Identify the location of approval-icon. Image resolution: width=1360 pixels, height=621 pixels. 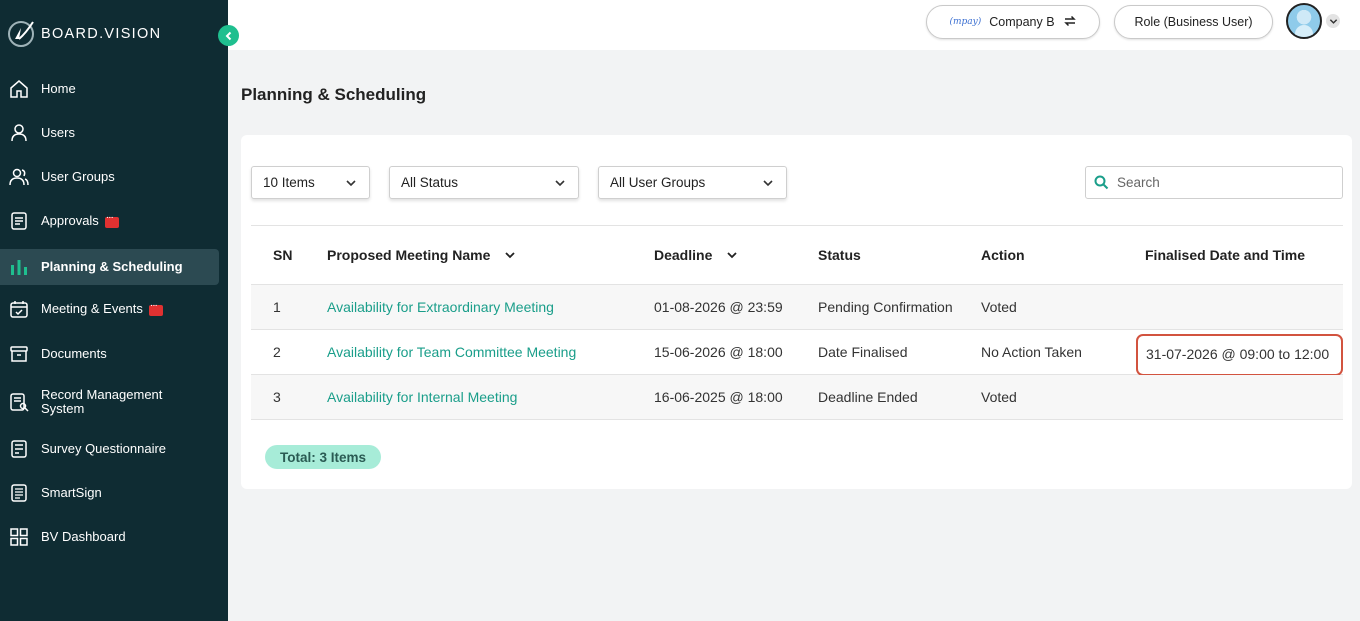
(19, 221).